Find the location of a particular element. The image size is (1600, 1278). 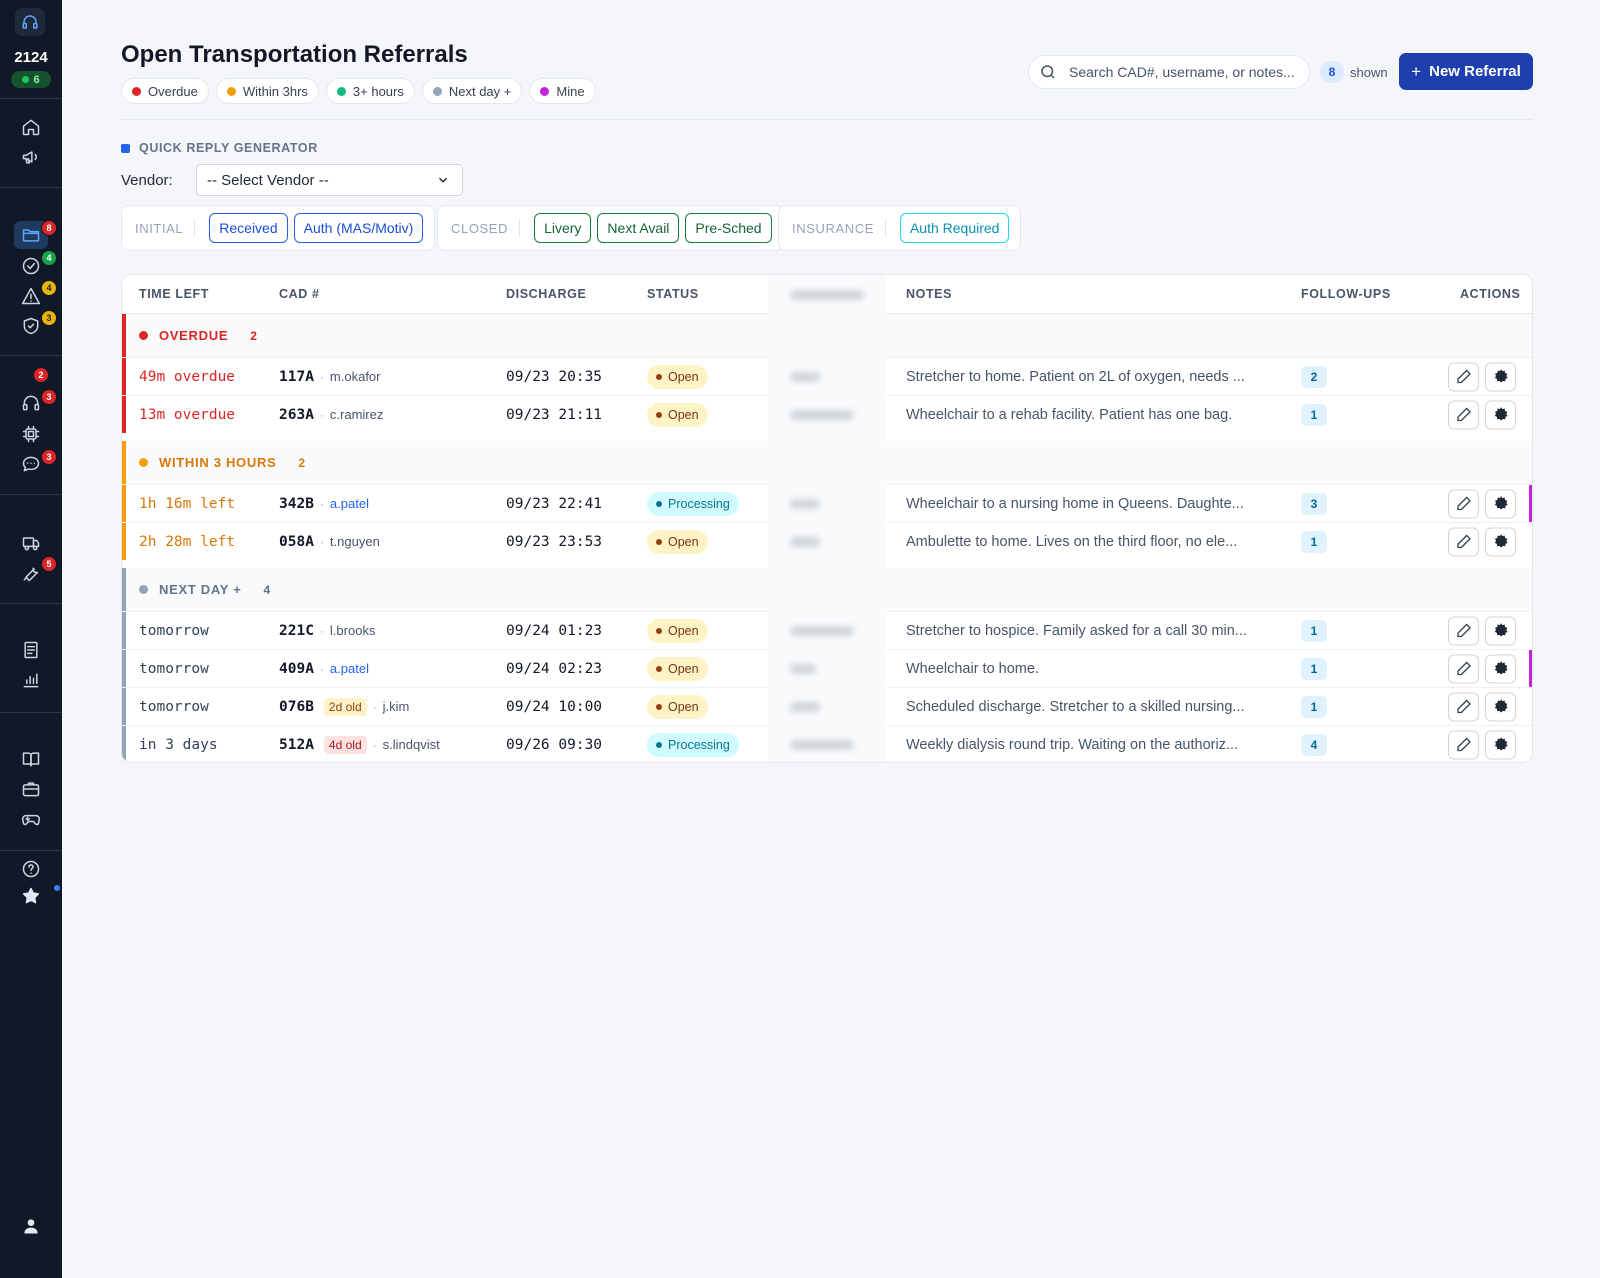

chip-received: Received is located at coordinates (248, 228).